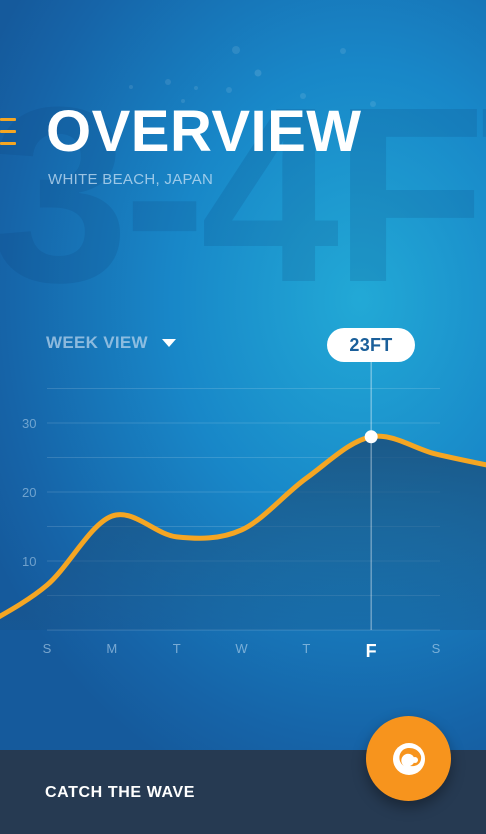 Image resolution: width=486 pixels, height=834 pixels. I want to click on x-tick-label: F, so click(371, 651).